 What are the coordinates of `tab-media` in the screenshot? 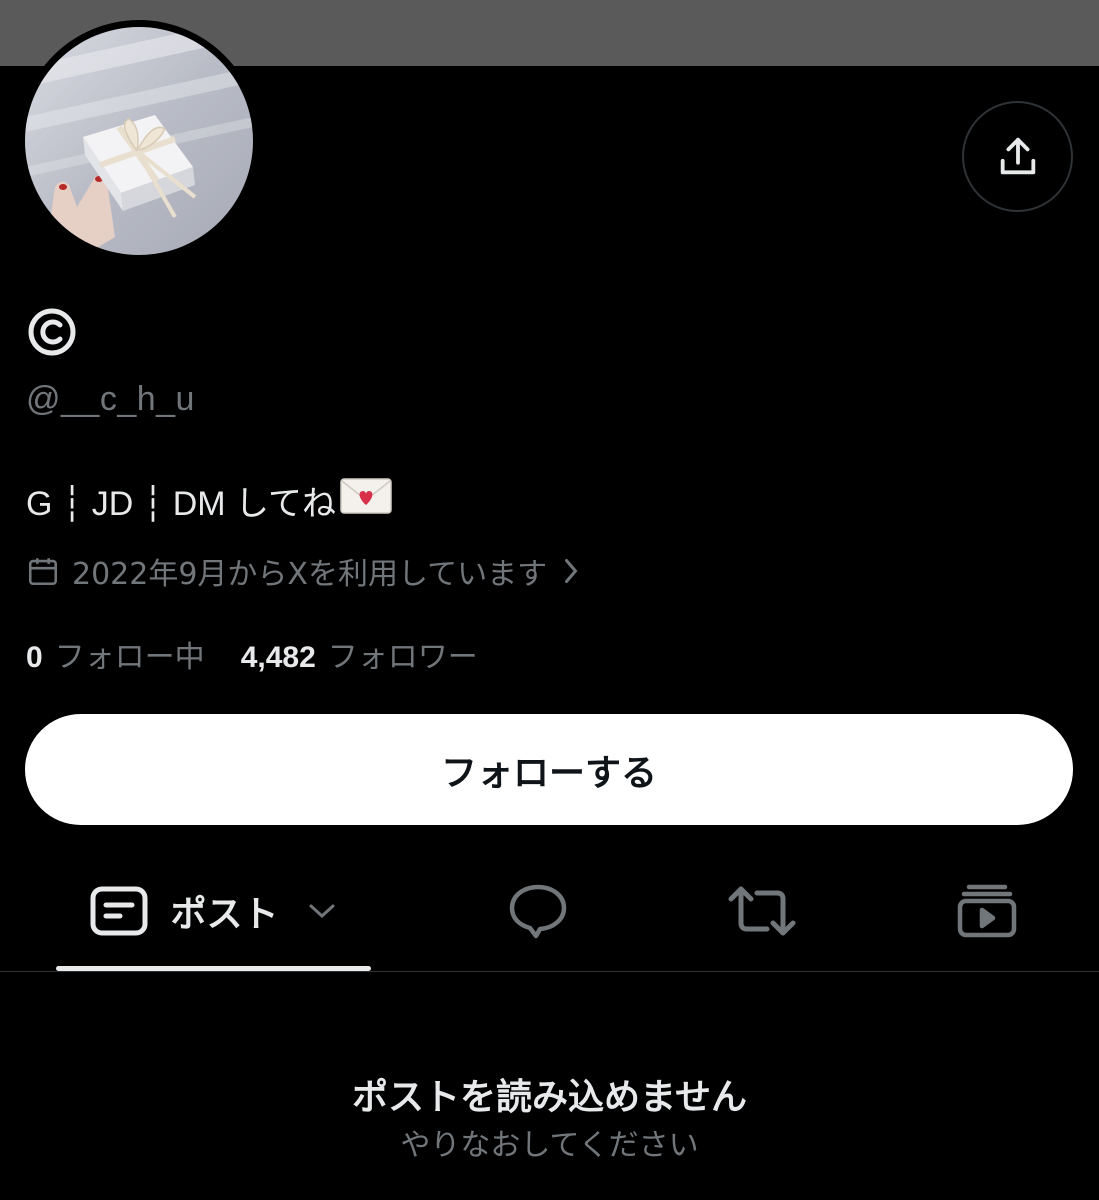 It's located at (987, 911).